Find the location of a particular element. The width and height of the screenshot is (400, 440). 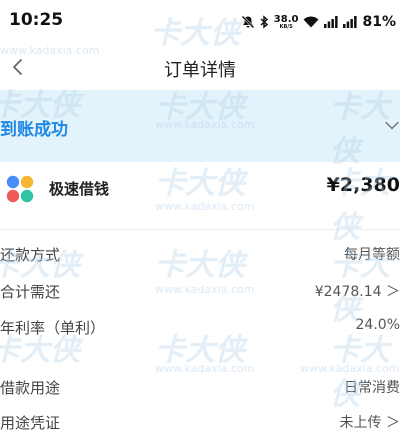

loan-amount: ¥2,380 is located at coordinates (363, 185).